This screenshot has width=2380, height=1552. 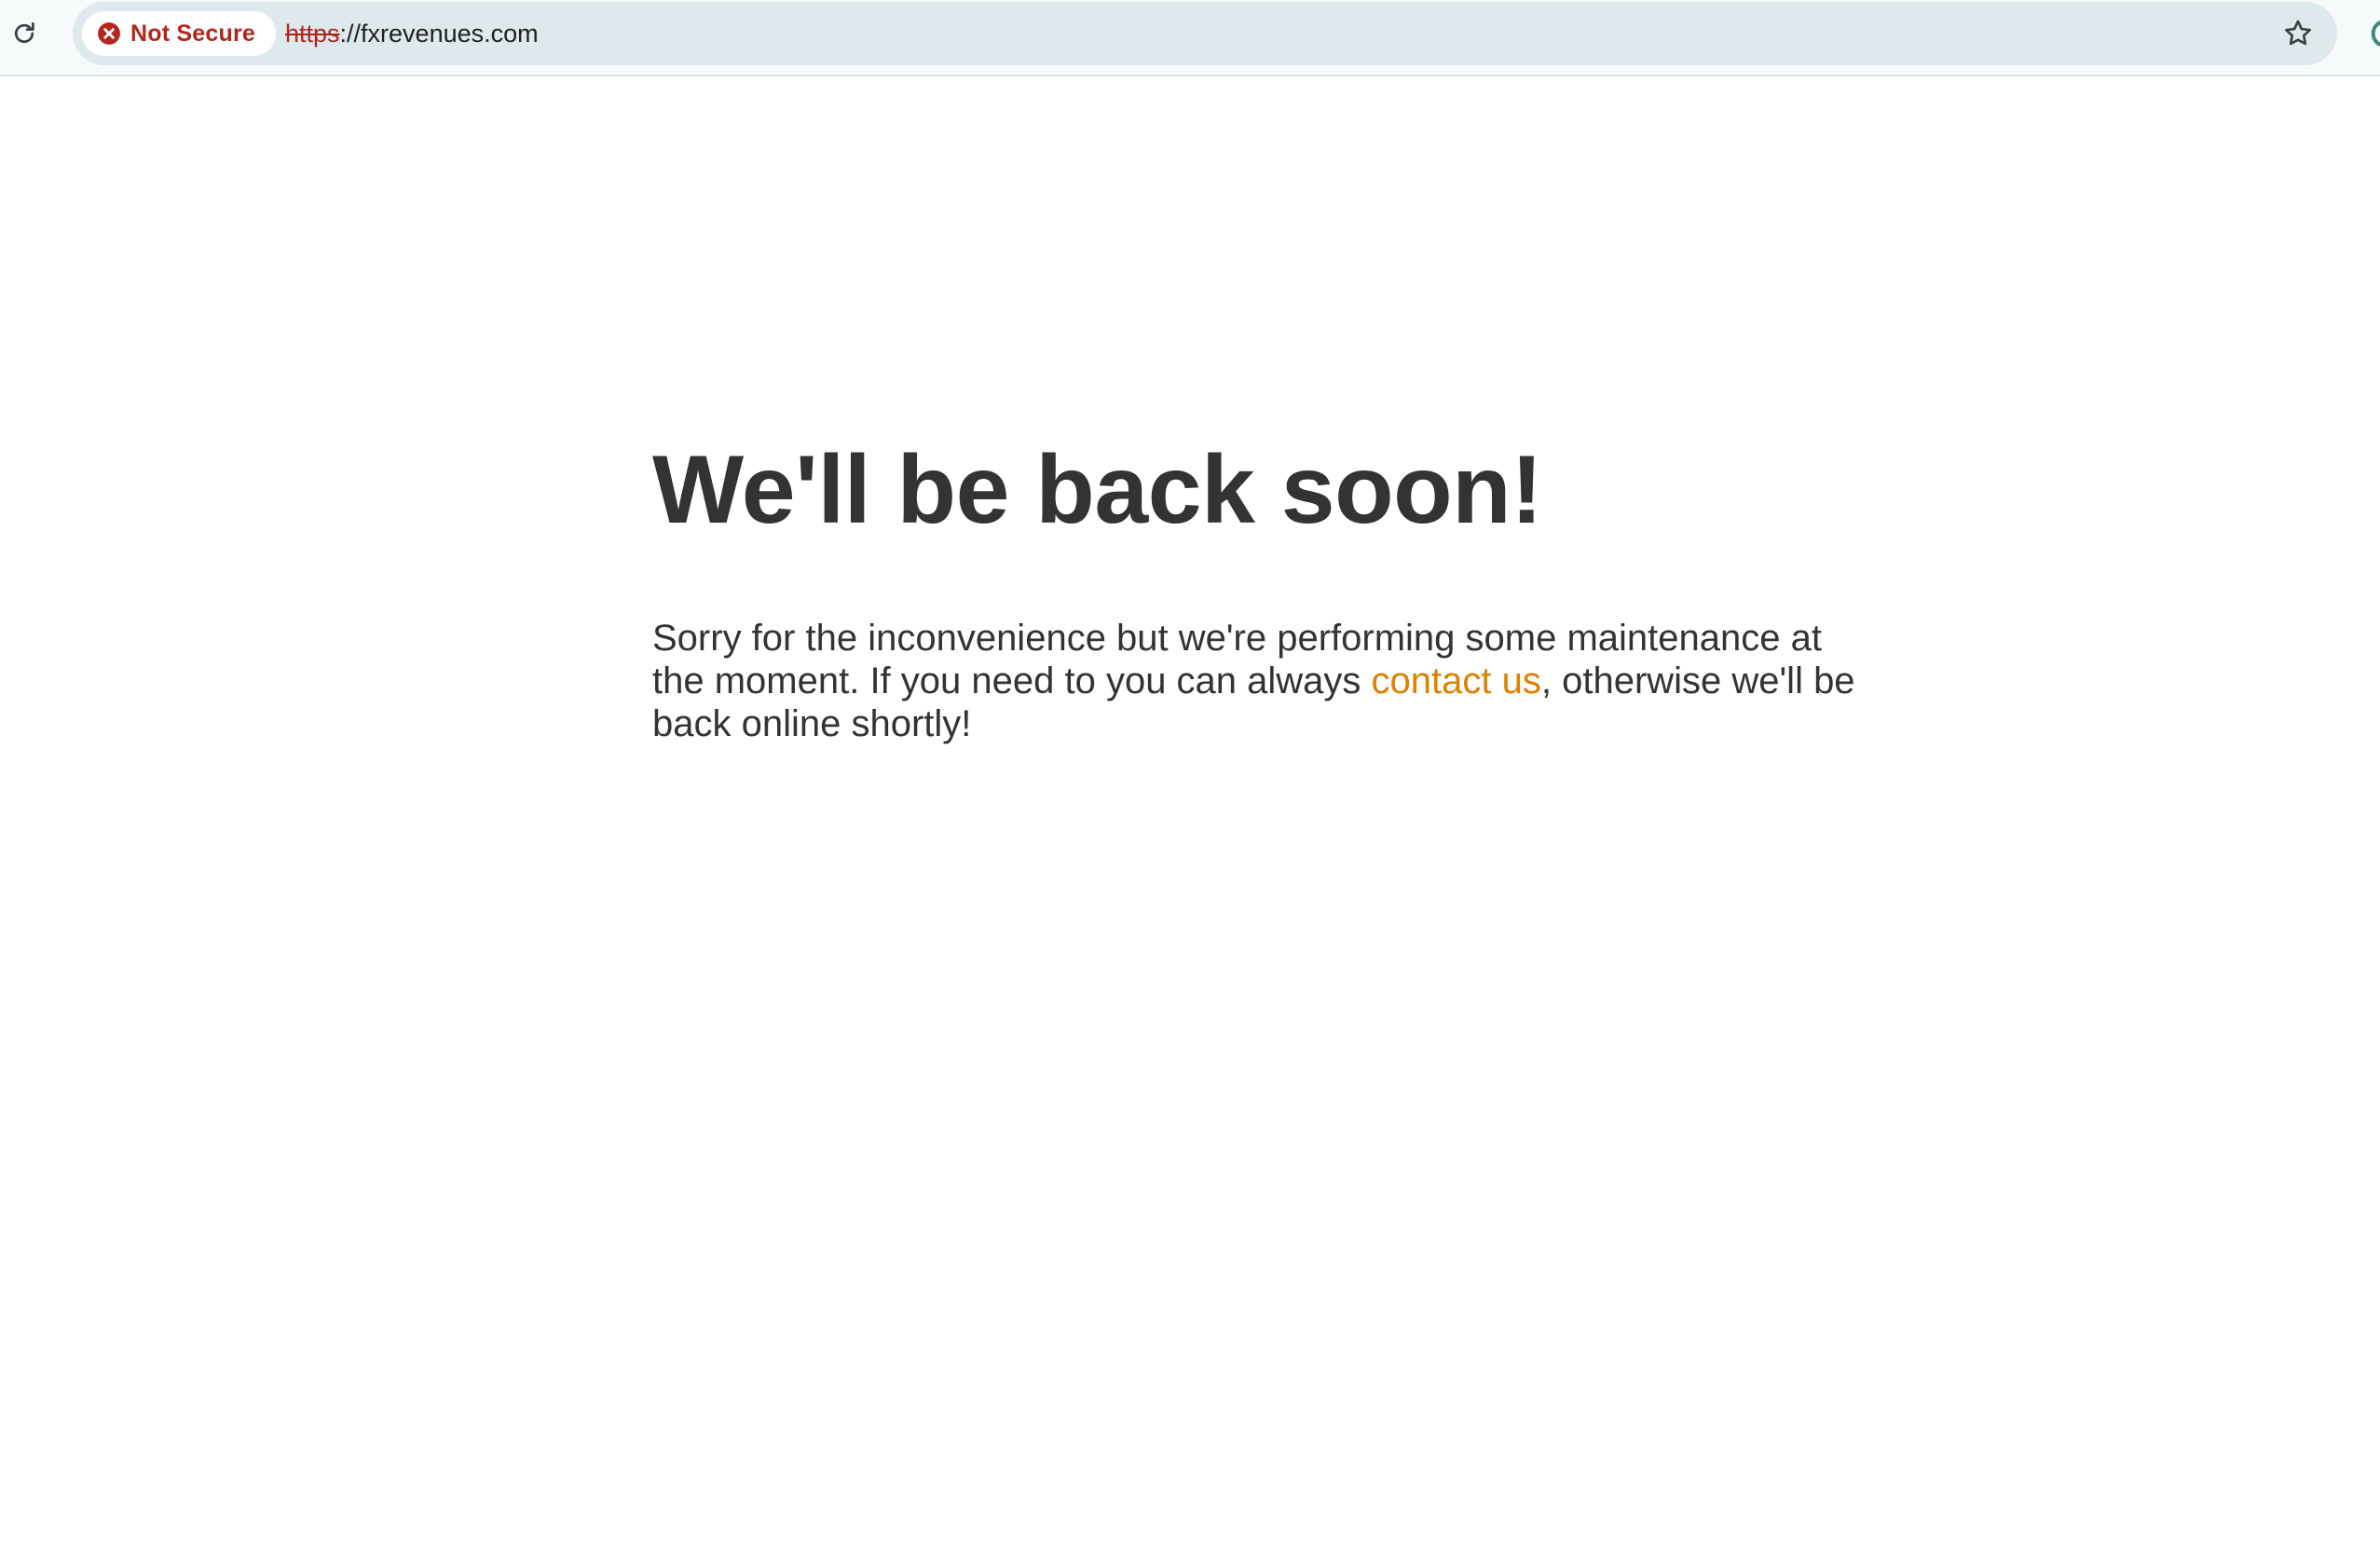 What do you see at coordinates (192, 33) in the screenshot?
I see `security-label: Not Secure` at bounding box center [192, 33].